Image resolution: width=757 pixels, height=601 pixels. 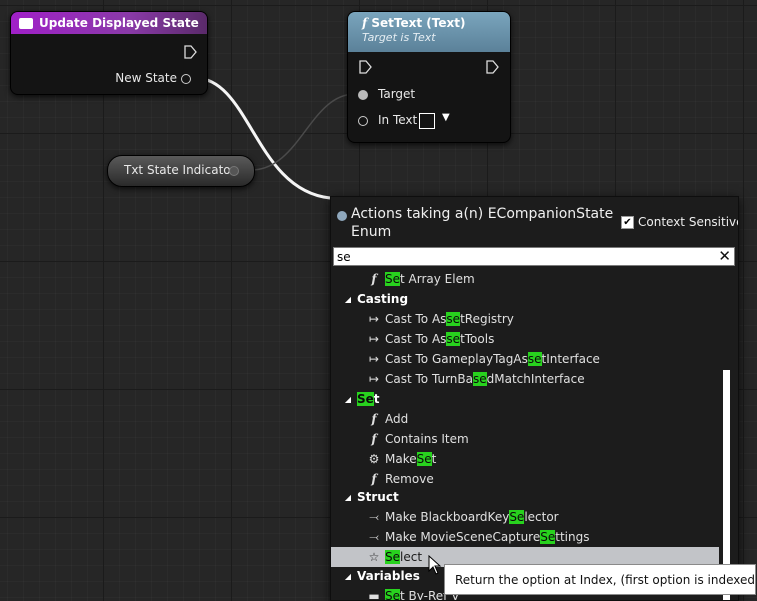 I want to click on action-label-text: Variables, so click(x=388, y=576).